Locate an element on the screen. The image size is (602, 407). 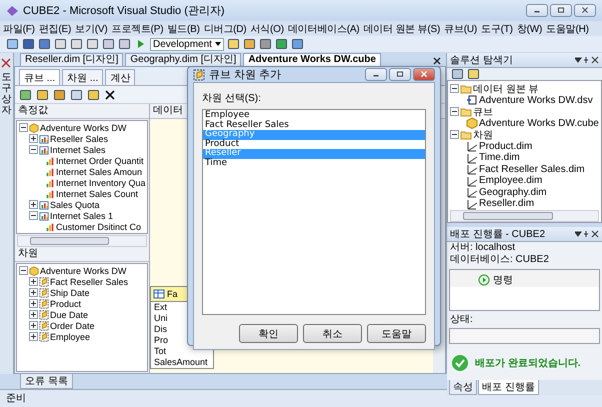
list-item: Time is located at coordinates (314, 163).